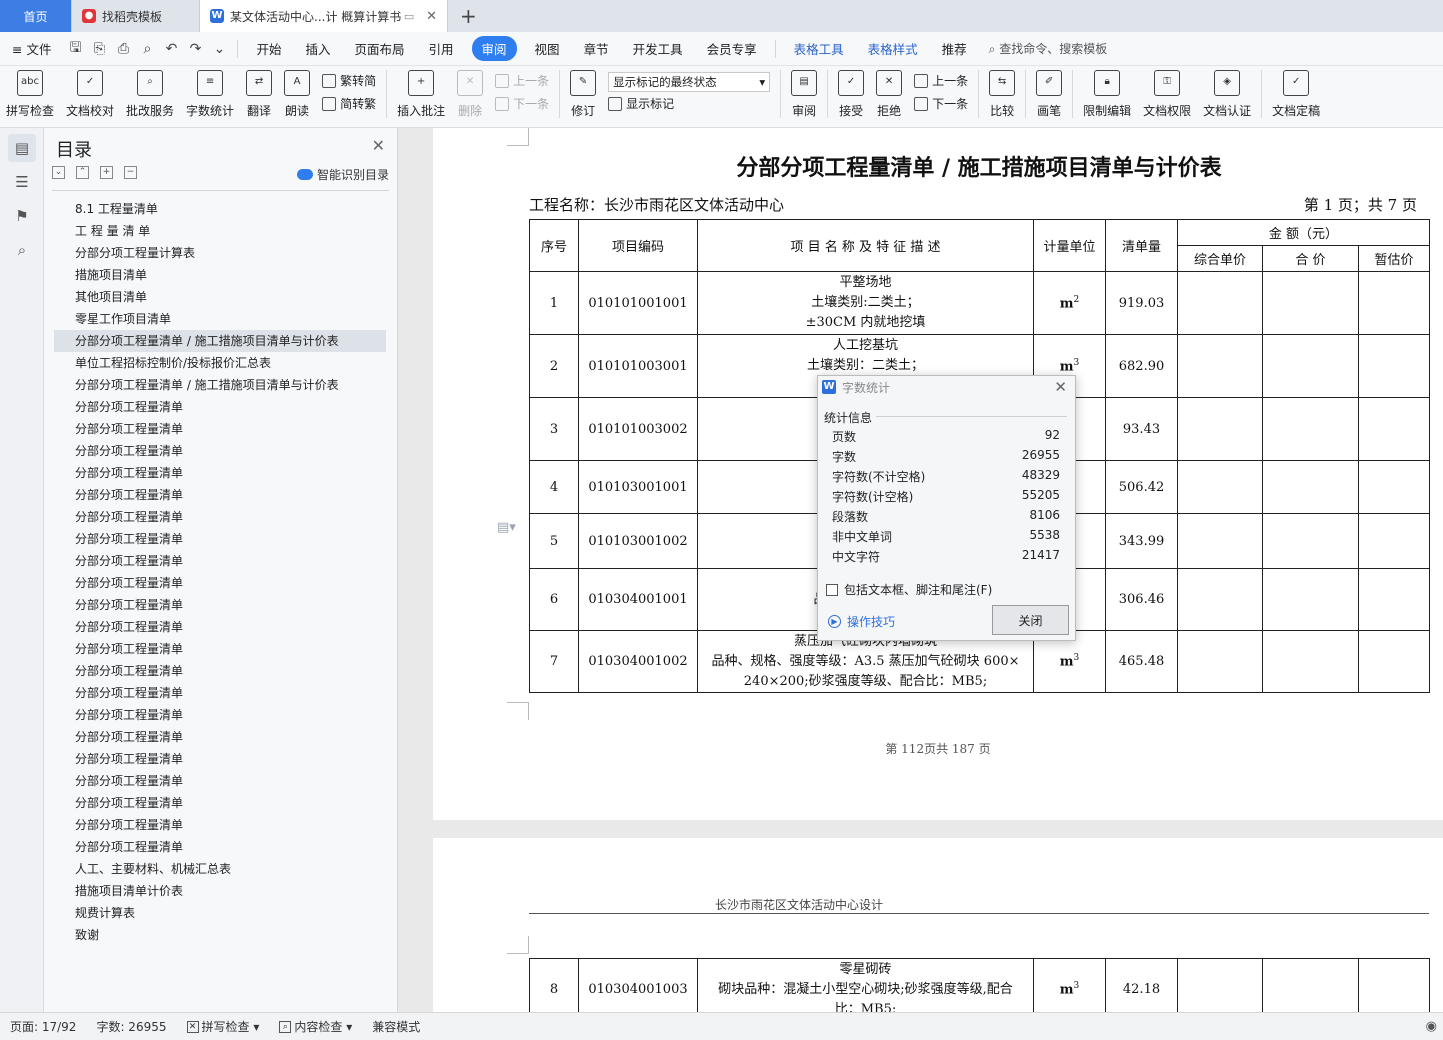 The height and width of the screenshot is (1040, 1443). What do you see at coordinates (1049, 94) in the screenshot?
I see `pen-button: ✐ 画笔` at bounding box center [1049, 94].